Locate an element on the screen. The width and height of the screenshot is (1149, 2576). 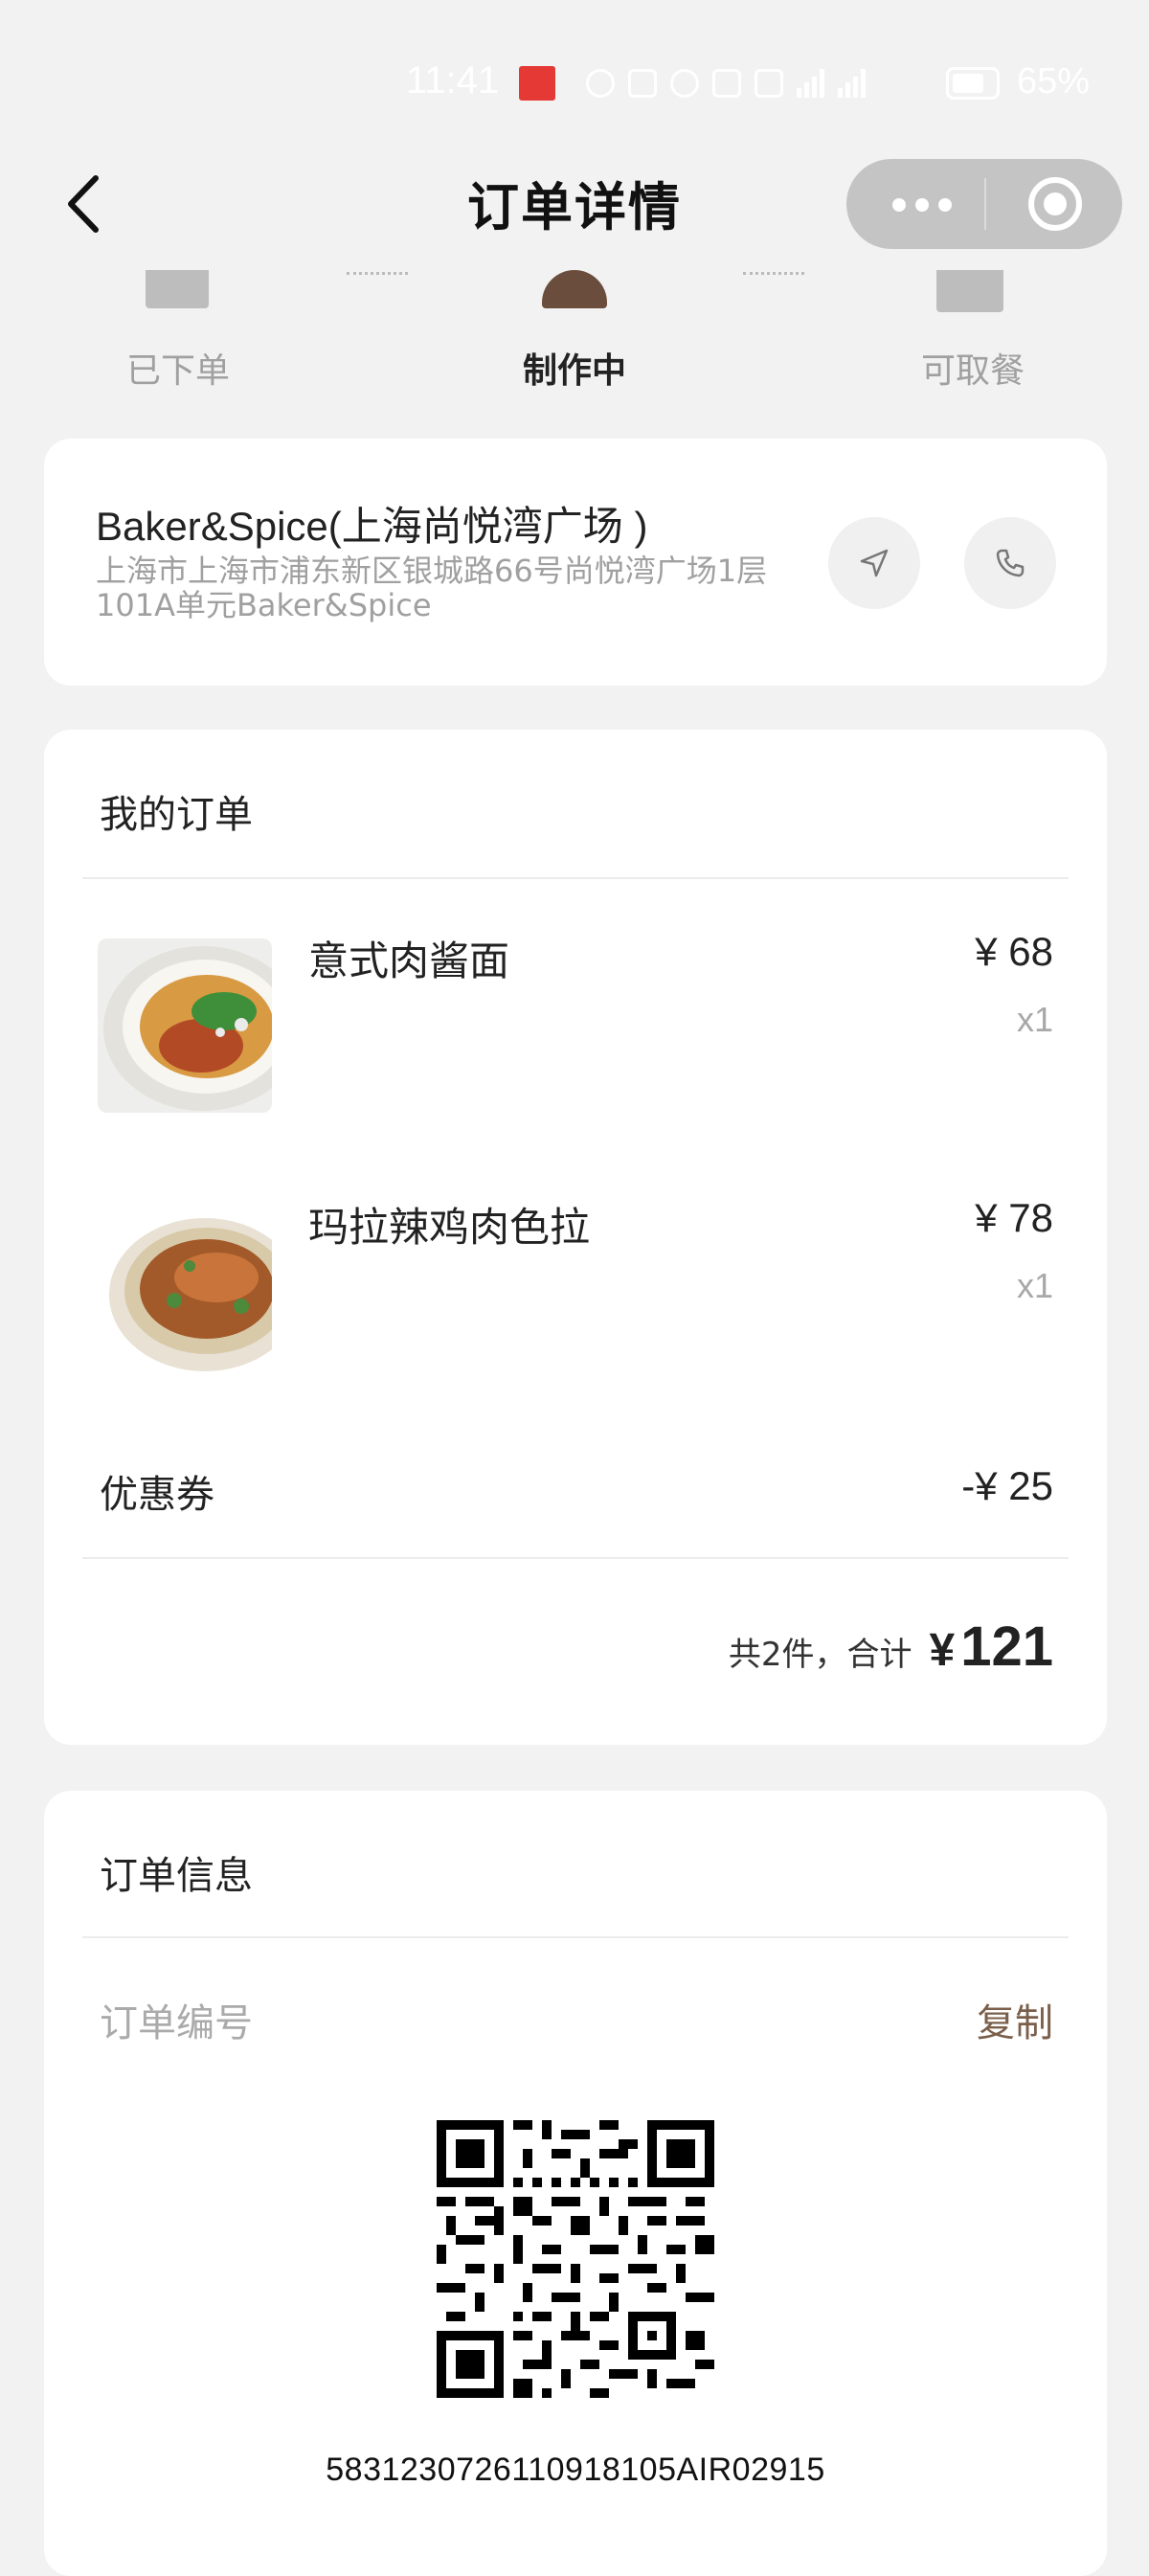
vibrate-icon is located at coordinates (769, 83).